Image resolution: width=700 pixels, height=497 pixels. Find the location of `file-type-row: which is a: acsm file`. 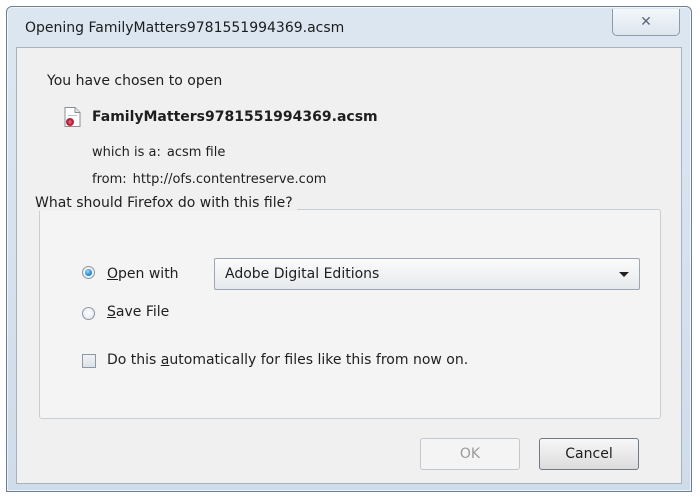

file-type-row: which is a: acsm file is located at coordinates (158, 152).